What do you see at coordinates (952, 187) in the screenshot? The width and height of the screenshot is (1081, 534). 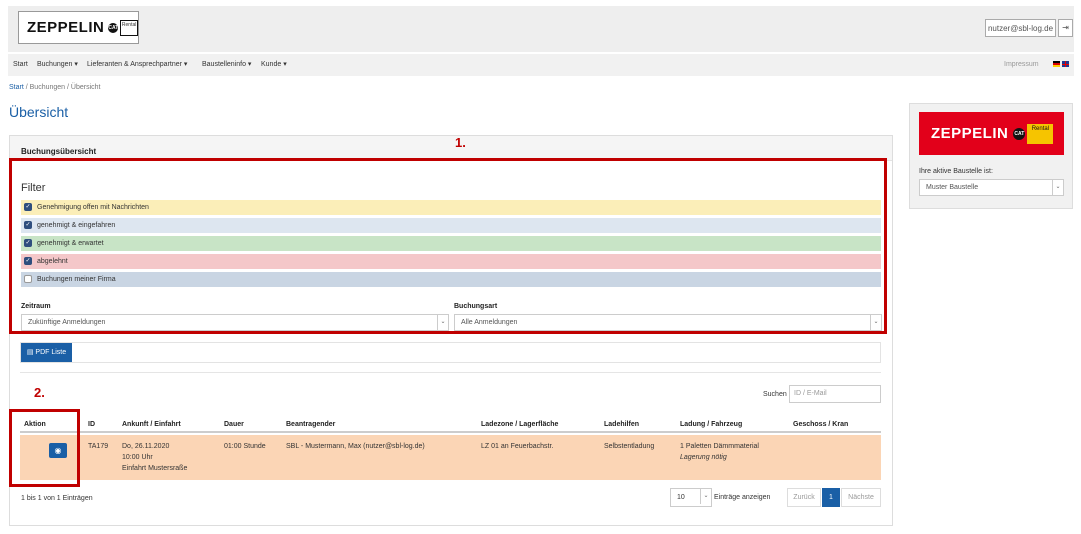 I see `active-site-value: Muster Baustelle` at bounding box center [952, 187].